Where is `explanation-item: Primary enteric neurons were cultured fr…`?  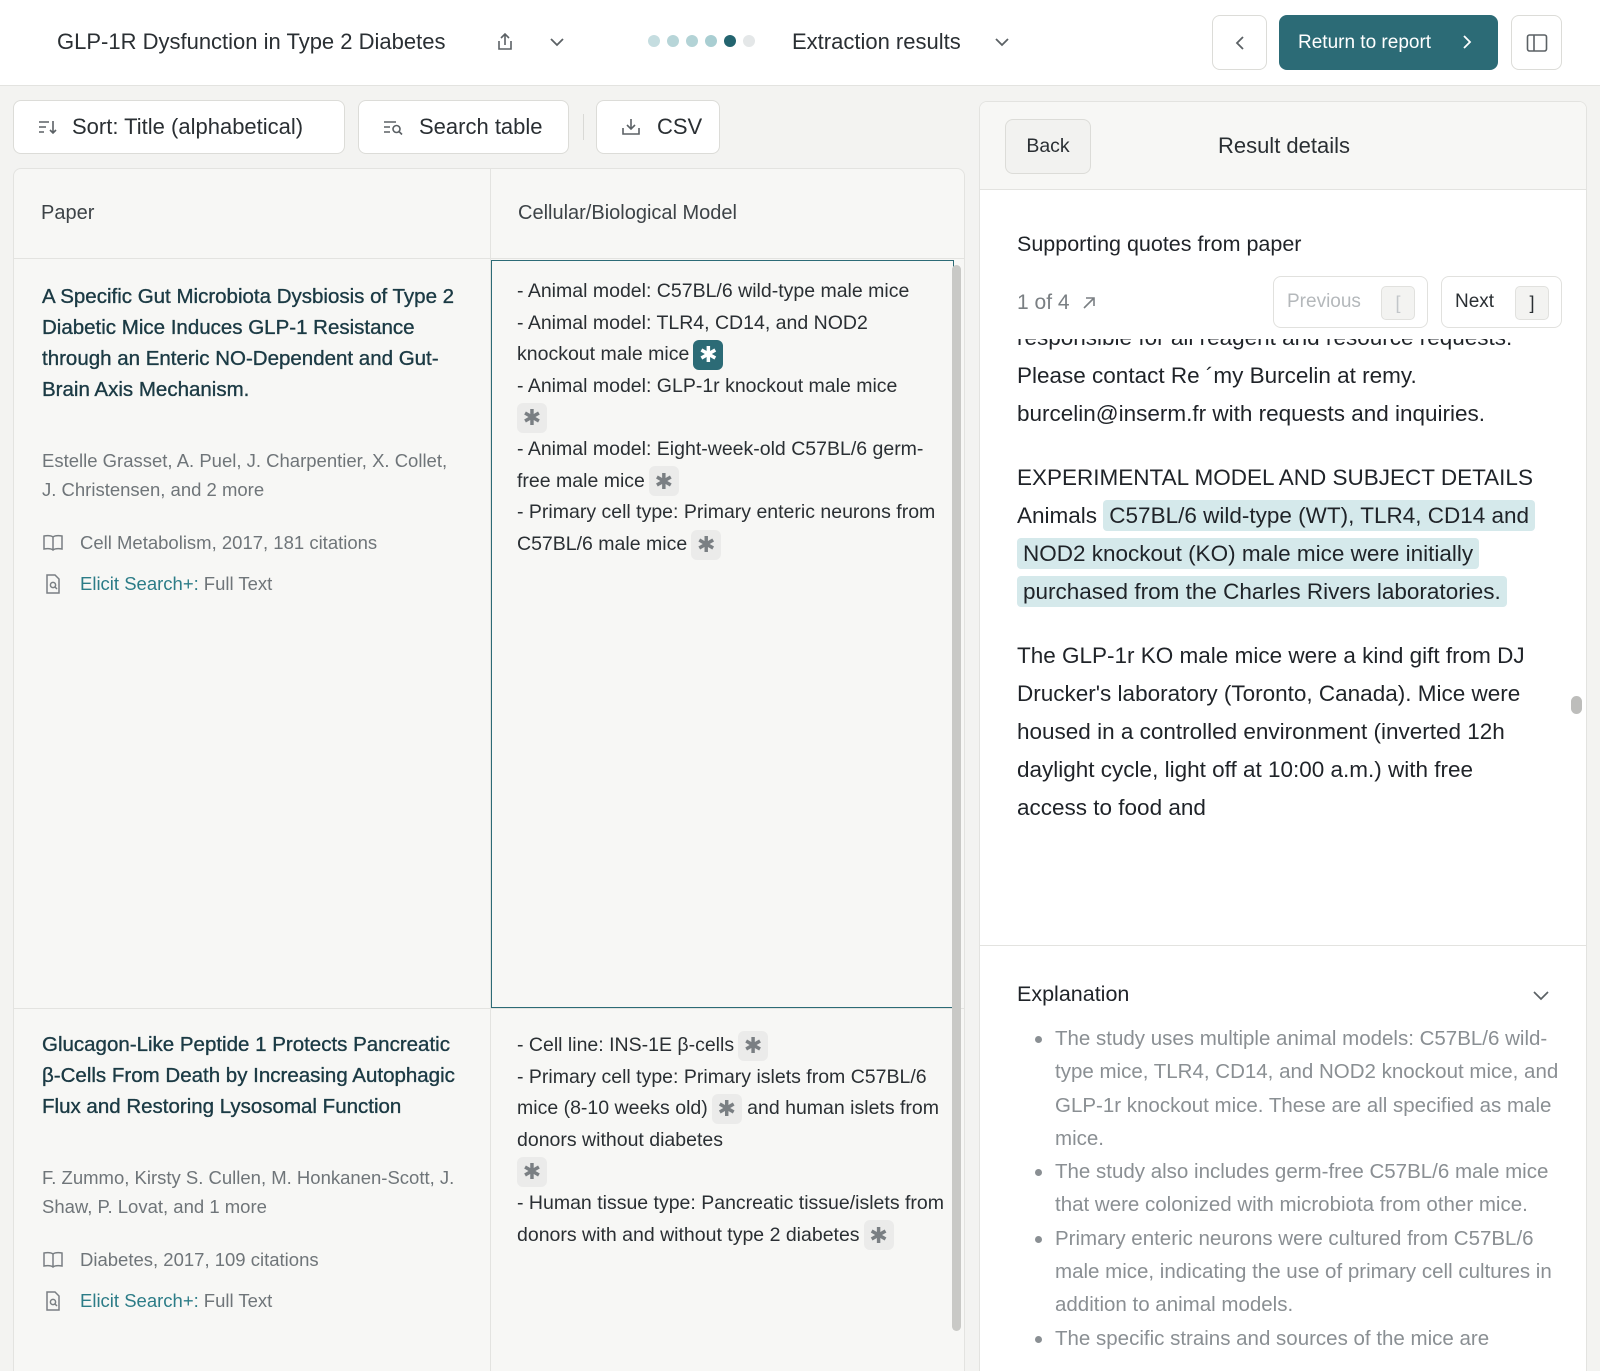 explanation-item: Primary enteric neurons were cultured fr… is located at coordinates (1289, 1272).